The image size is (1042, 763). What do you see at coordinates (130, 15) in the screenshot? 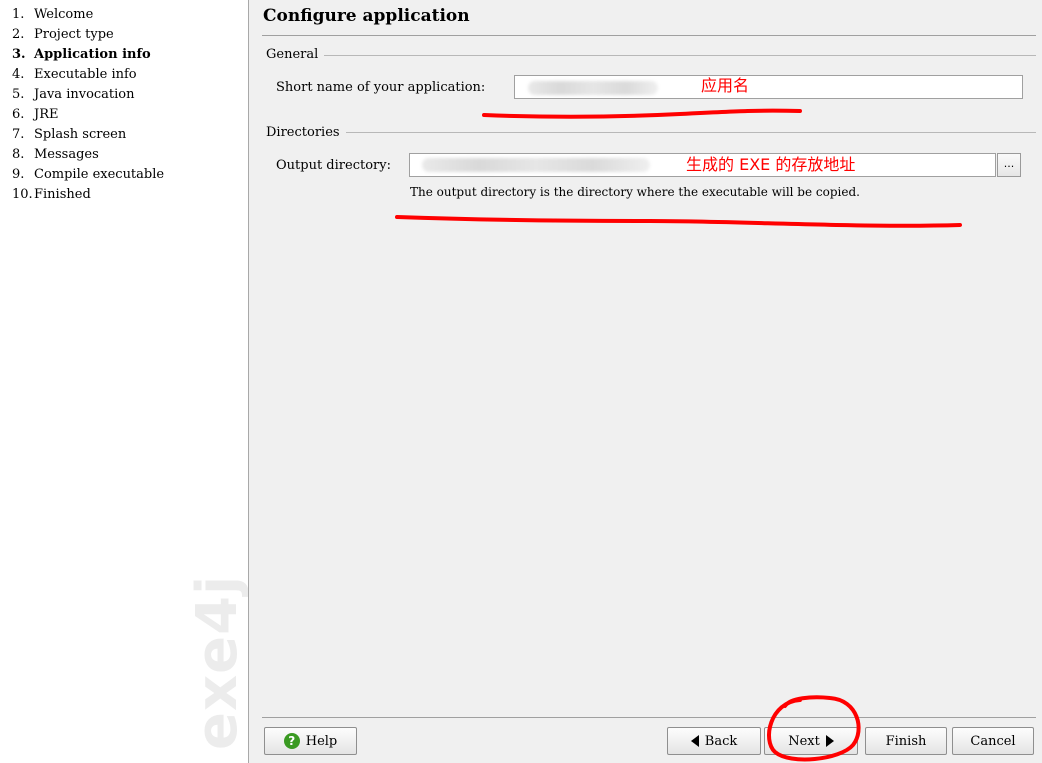
I see `step-item-welcome: 1. Welcome` at bounding box center [130, 15].